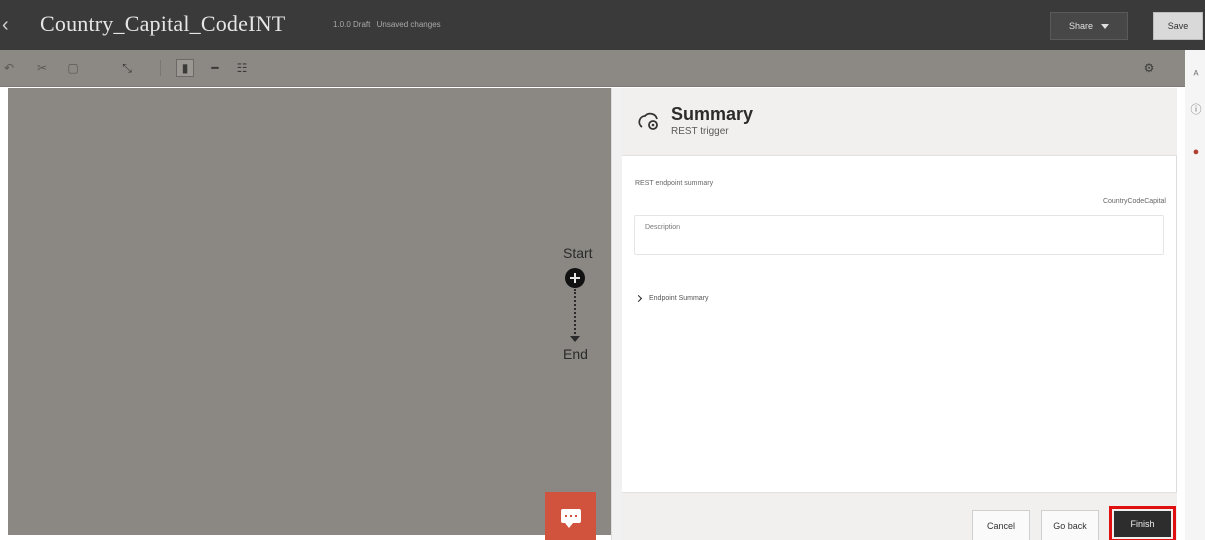 This screenshot has height=540, width=1205. What do you see at coordinates (1070, 525) in the screenshot?
I see `go-back-button: Go back` at bounding box center [1070, 525].